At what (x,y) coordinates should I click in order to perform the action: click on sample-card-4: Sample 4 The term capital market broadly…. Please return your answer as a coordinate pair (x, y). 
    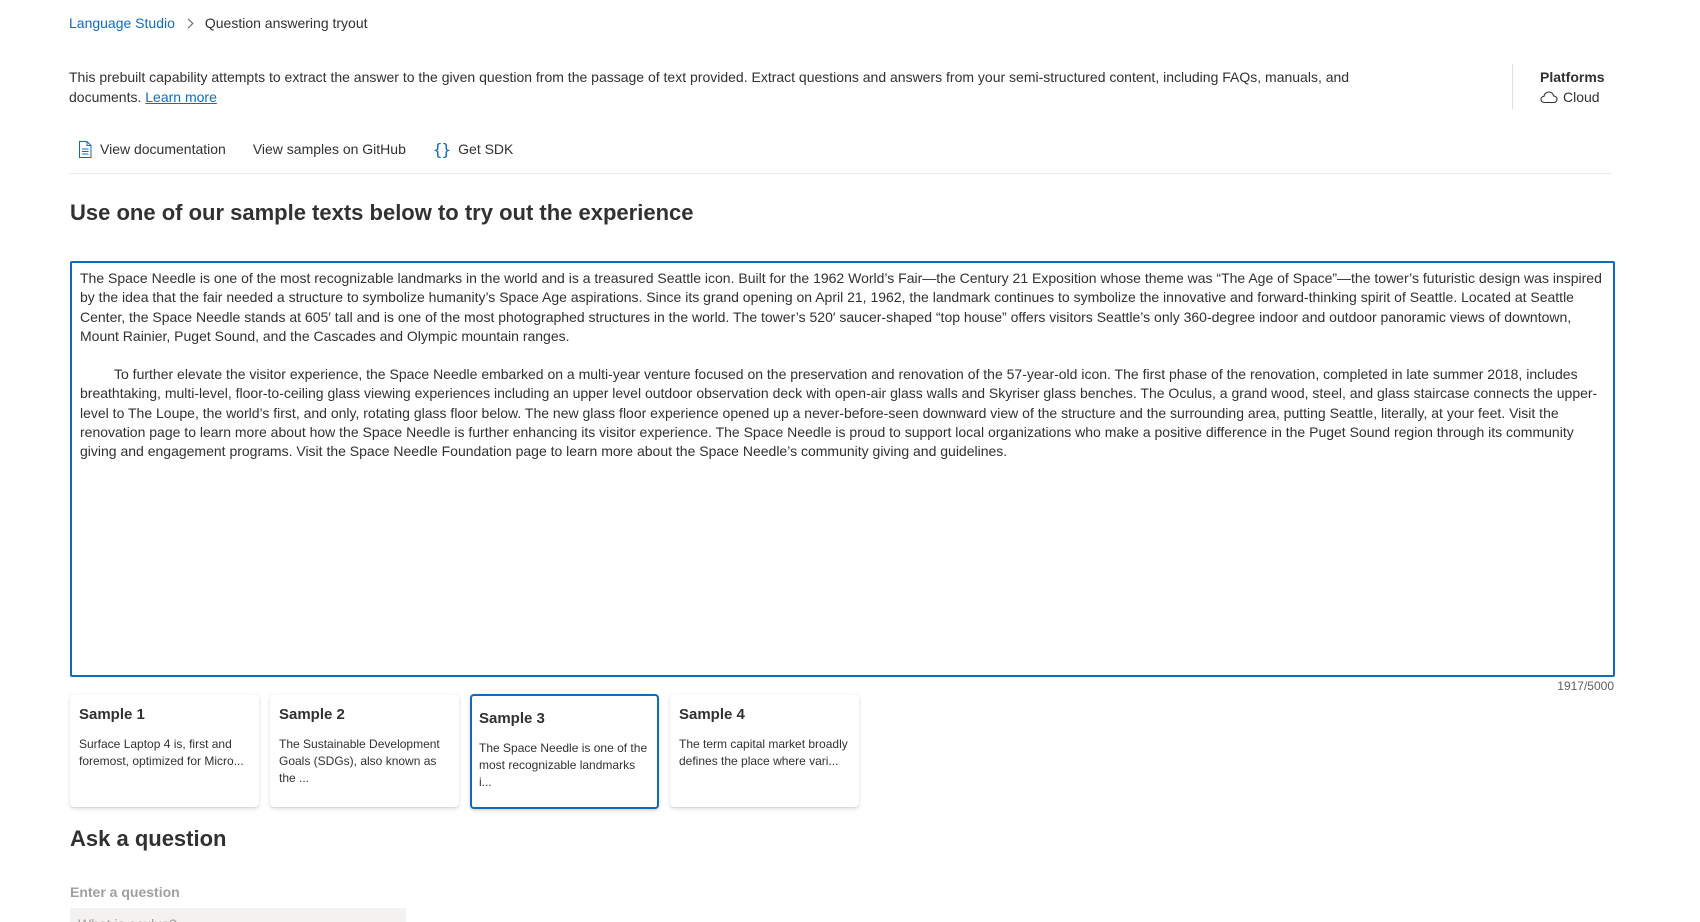
    Looking at the image, I should click on (764, 750).